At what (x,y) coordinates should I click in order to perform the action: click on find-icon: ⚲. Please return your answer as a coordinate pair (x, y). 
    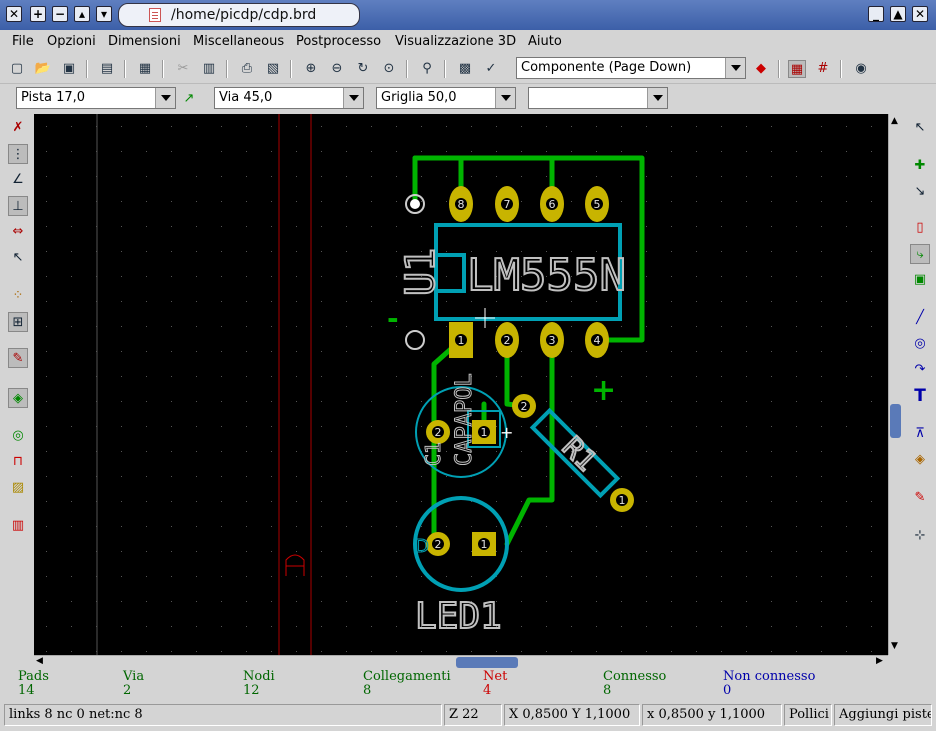
    Looking at the image, I should click on (427, 69).